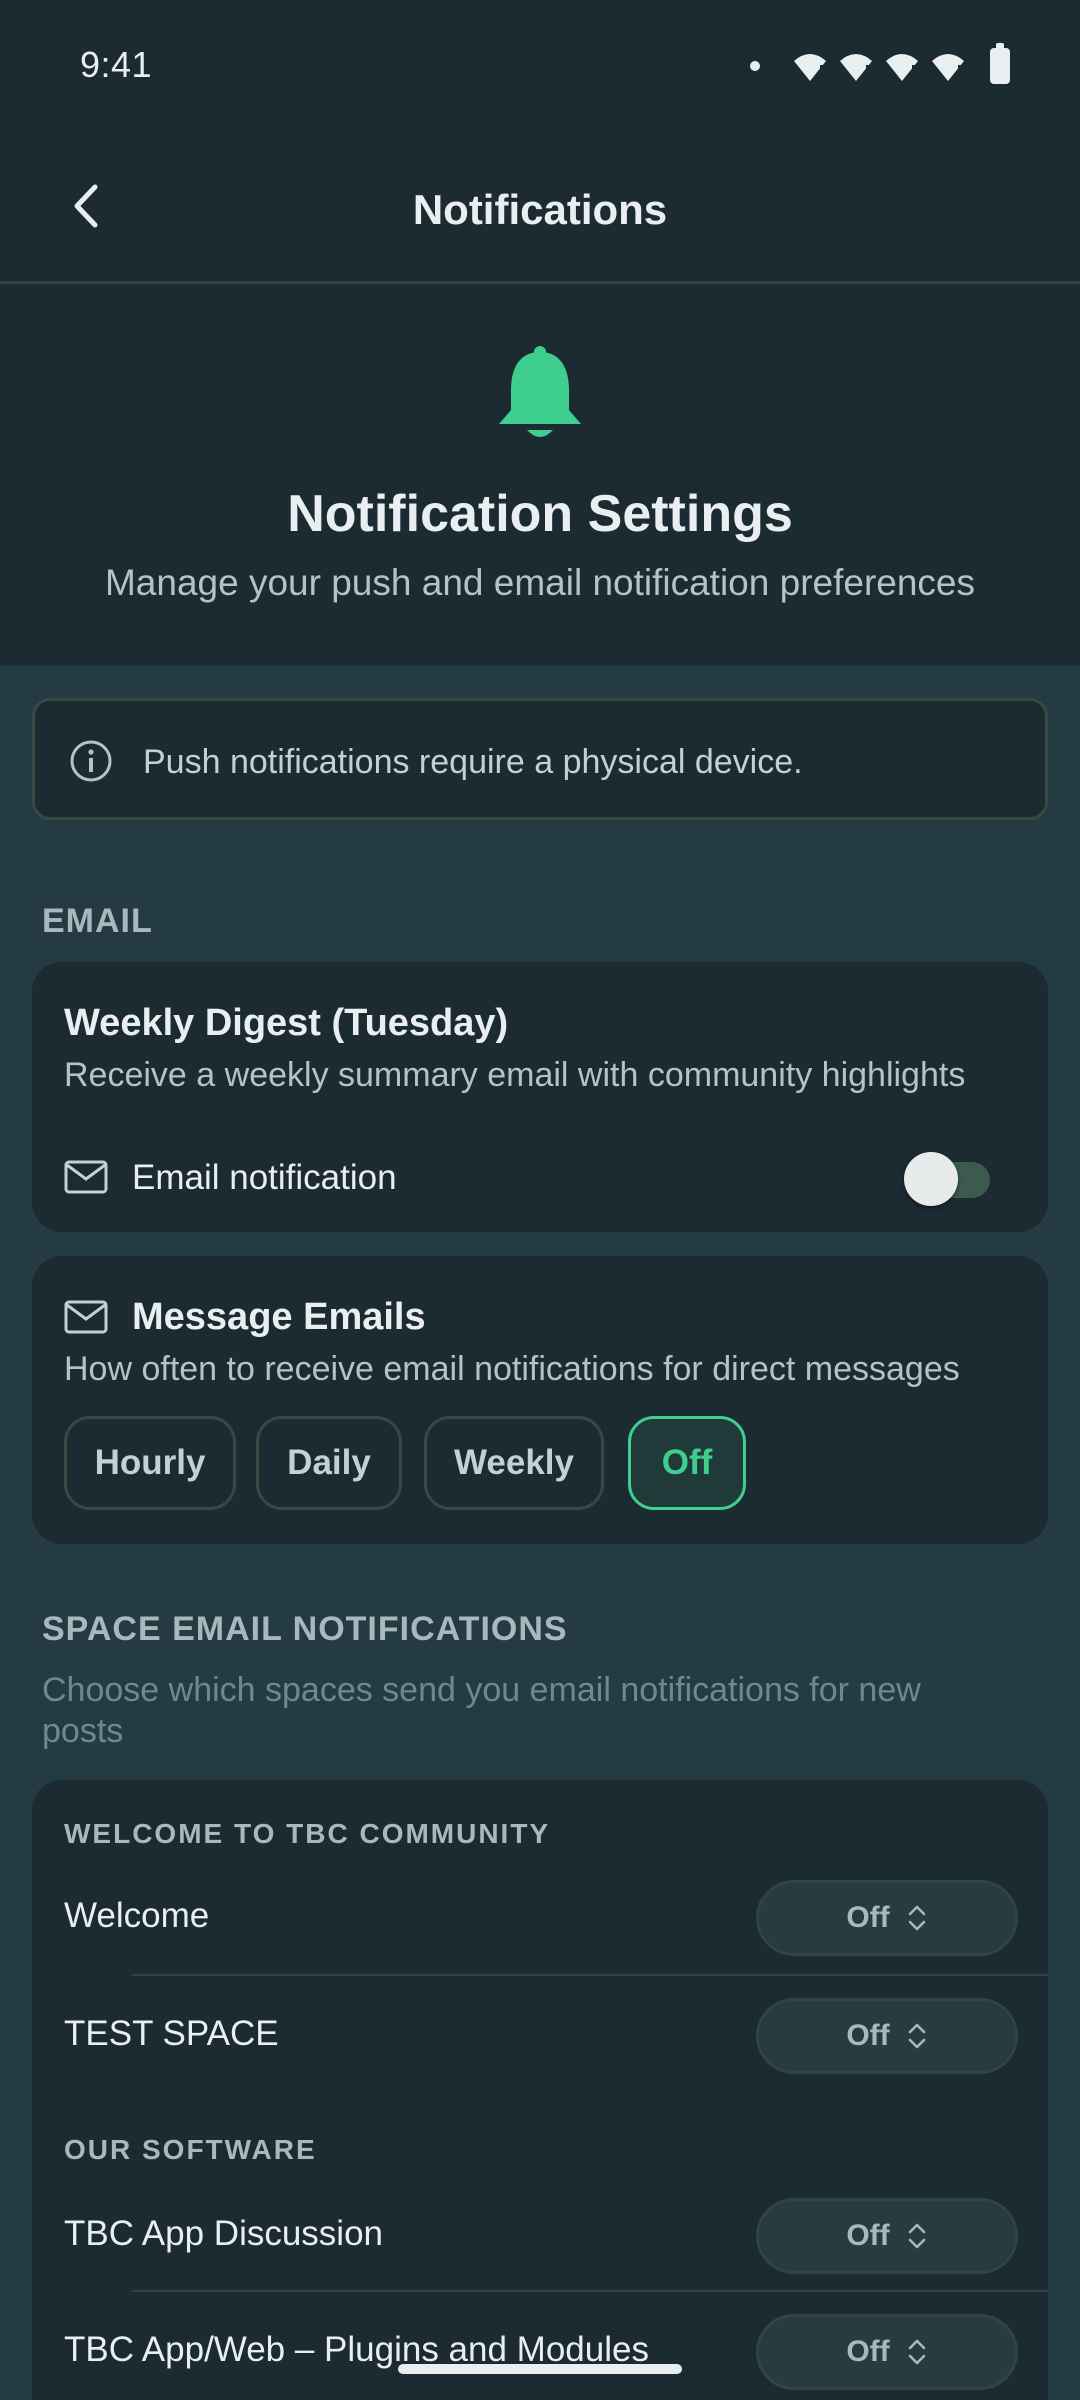 The width and height of the screenshot is (1080, 2400). What do you see at coordinates (305, 1629) in the screenshot?
I see `space-section-header: SPACE EMAIL NOTIFICATIONS` at bounding box center [305, 1629].